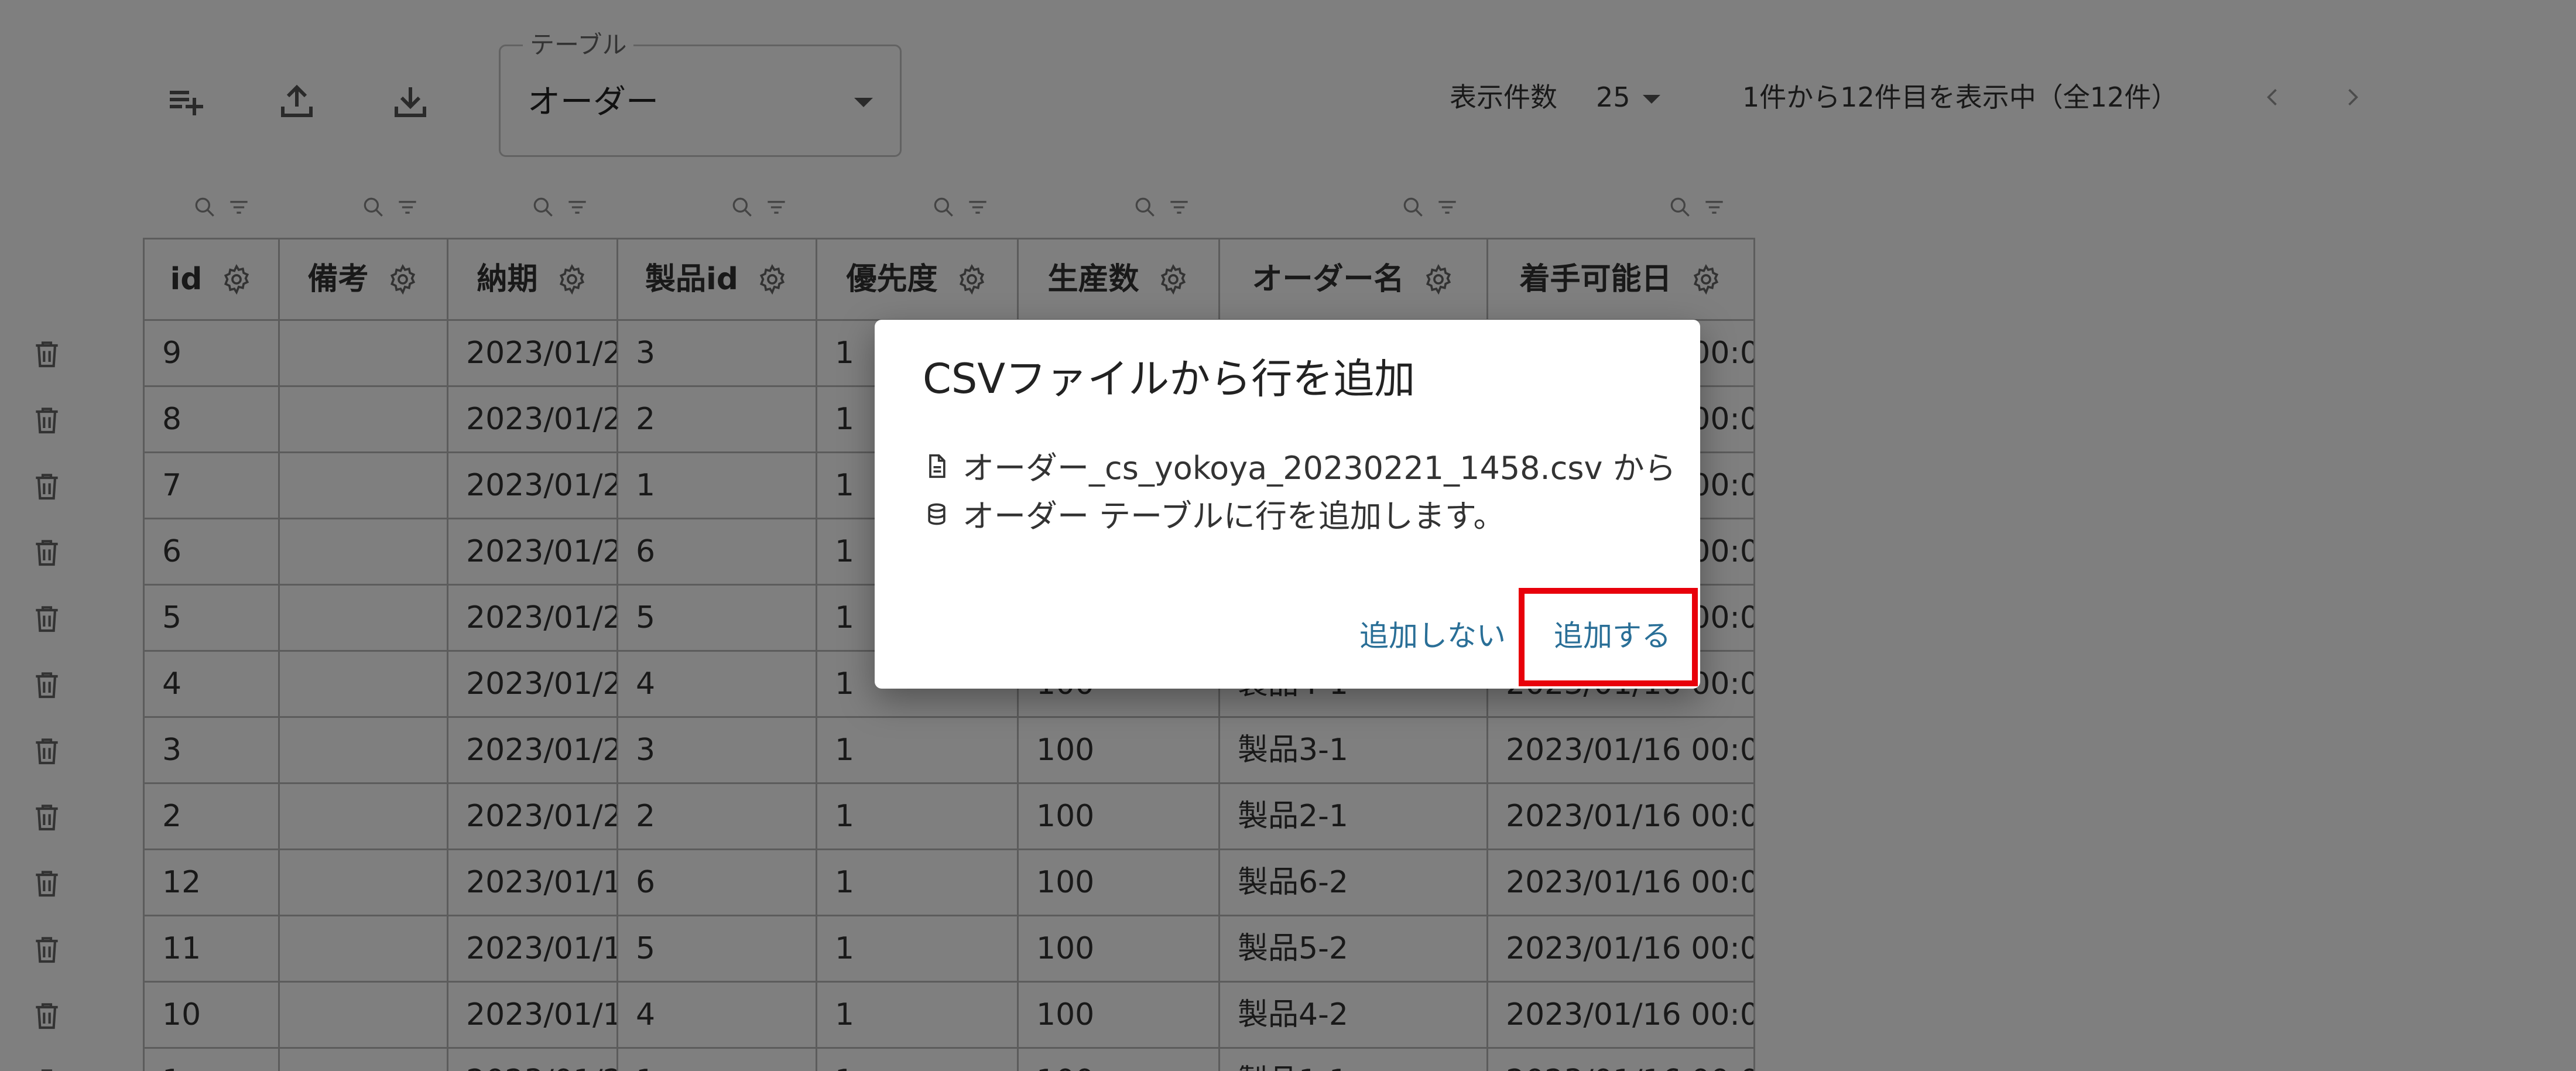 Image resolution: width=2576 pixels, height=1071 pixels. I want to click on cancel-add-button: 追加しない, so click(1432, 635).